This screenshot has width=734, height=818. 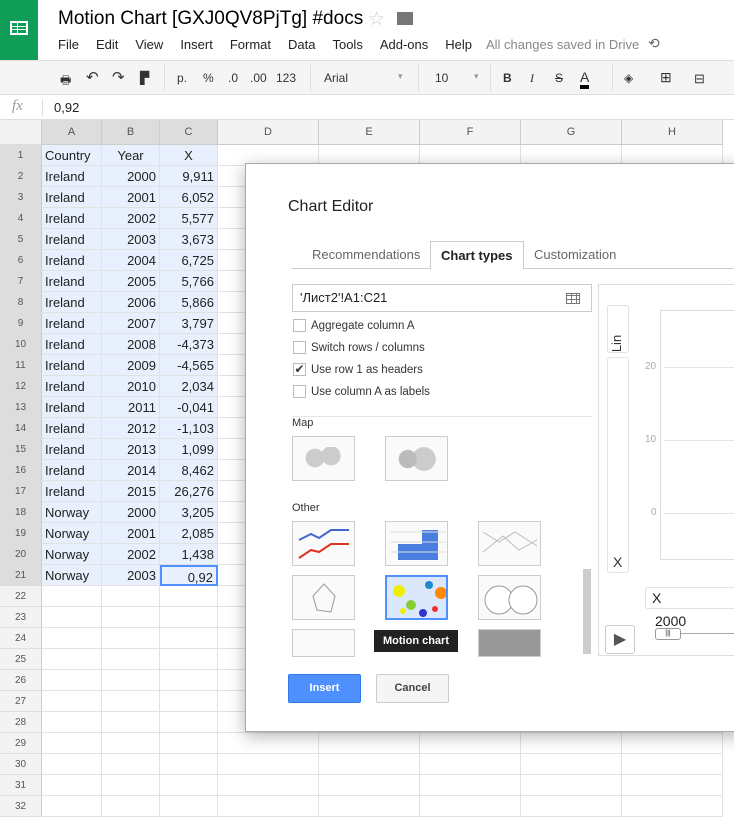 What do you see at coordinates (559, 78) in the screenshot?
I see `strikethrough-button: S` at bounding box center [559, 78].